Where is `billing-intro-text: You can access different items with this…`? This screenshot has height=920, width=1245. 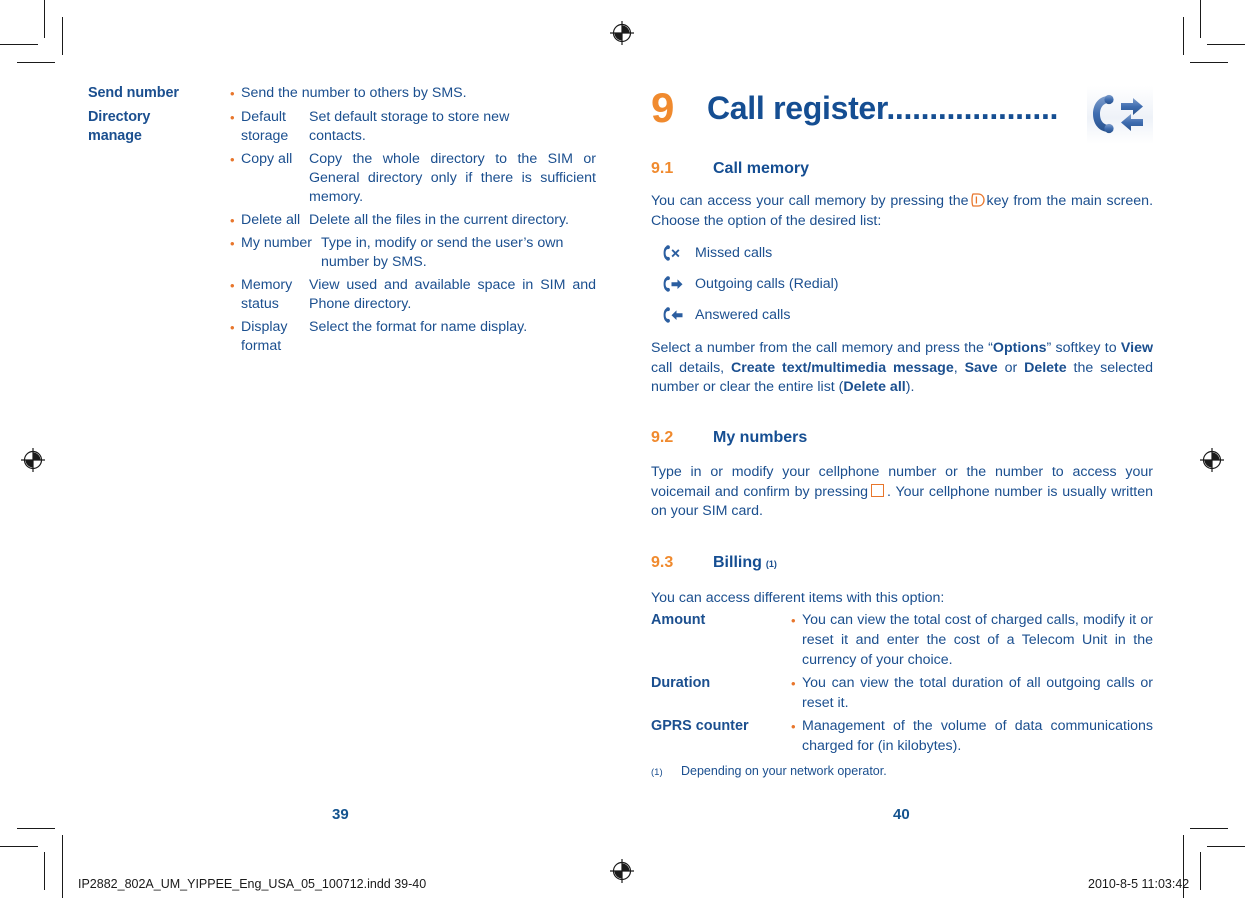
billing-intro-text: You can access different items with this… is located at coordinates (798, 597).